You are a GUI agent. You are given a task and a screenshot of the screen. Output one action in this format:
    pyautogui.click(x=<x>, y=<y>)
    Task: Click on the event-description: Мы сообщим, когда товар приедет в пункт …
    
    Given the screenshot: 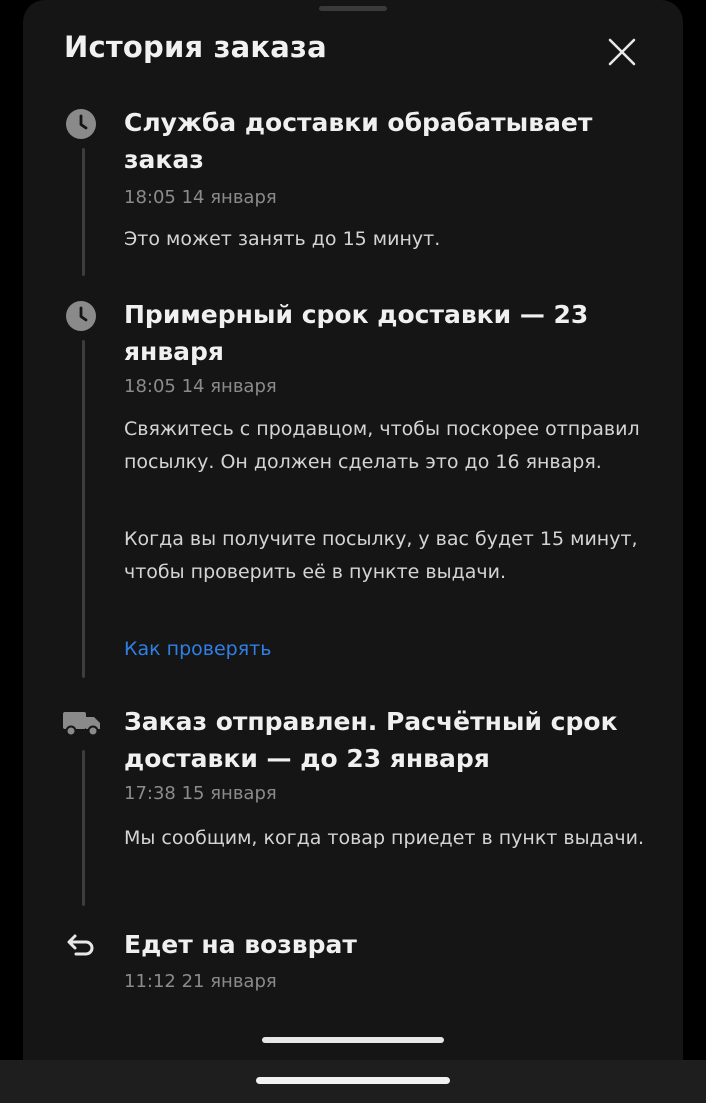 What is the action you would take?
    pyautogui.click(x=384, y=838)
    